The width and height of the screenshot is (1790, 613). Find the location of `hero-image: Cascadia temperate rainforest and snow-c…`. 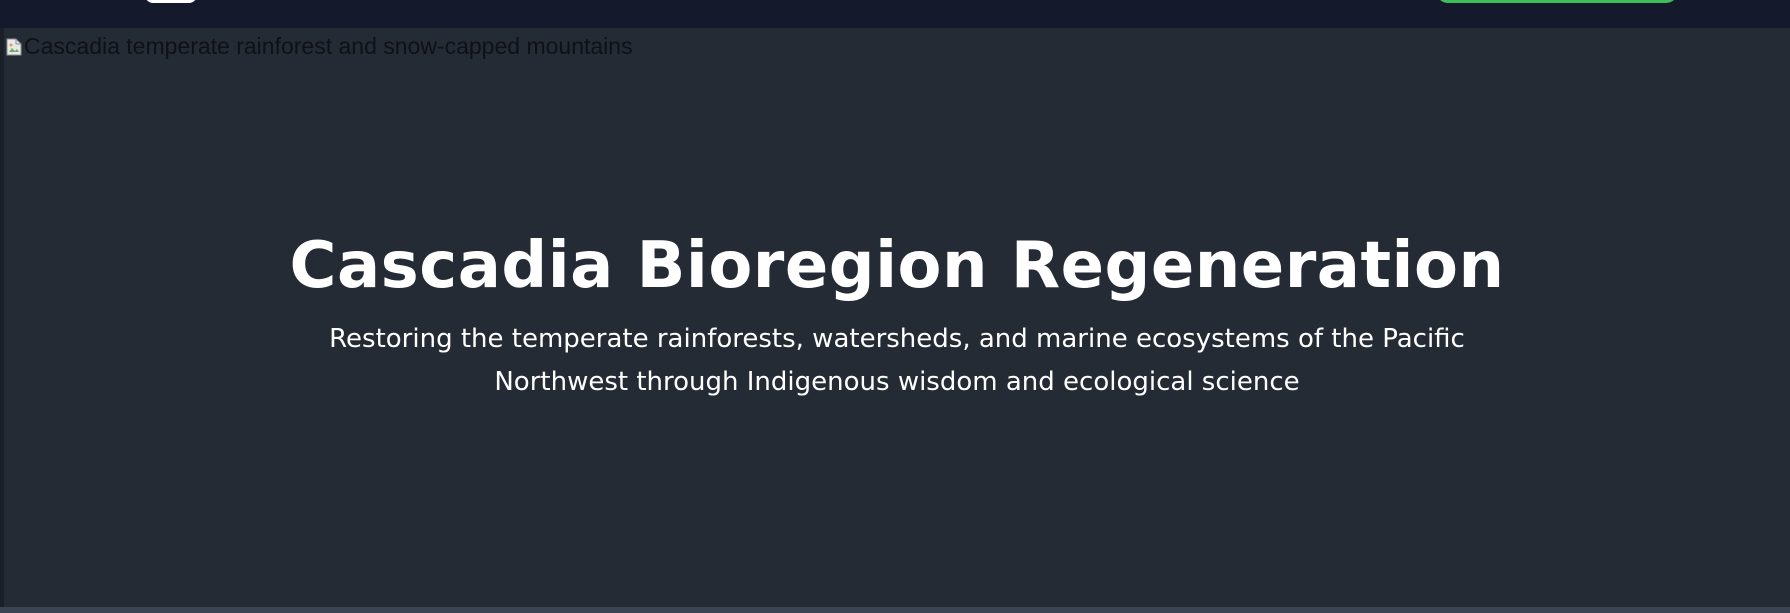

hero-image: Cascadia temperate rainforest and snow-c… is located at coordinates (319, 46).